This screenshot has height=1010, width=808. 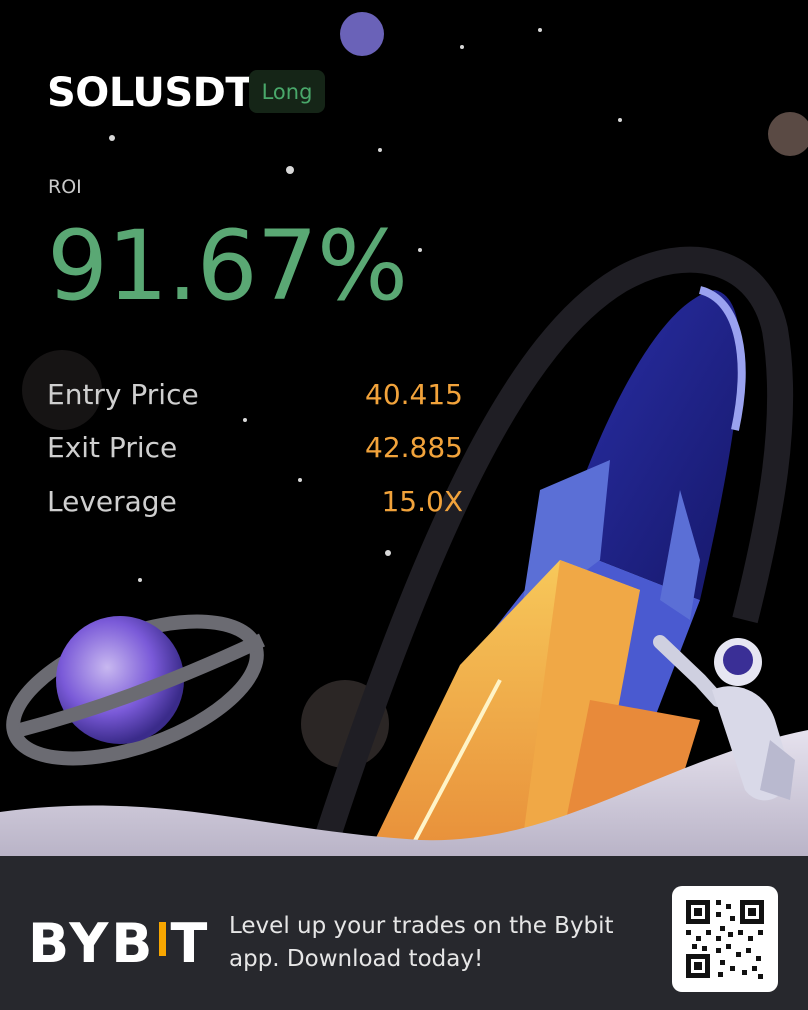 What do you see at coordinates (788, 134) in the screenshot?
I see `small-moon-right` at bounding box center [788, 134].